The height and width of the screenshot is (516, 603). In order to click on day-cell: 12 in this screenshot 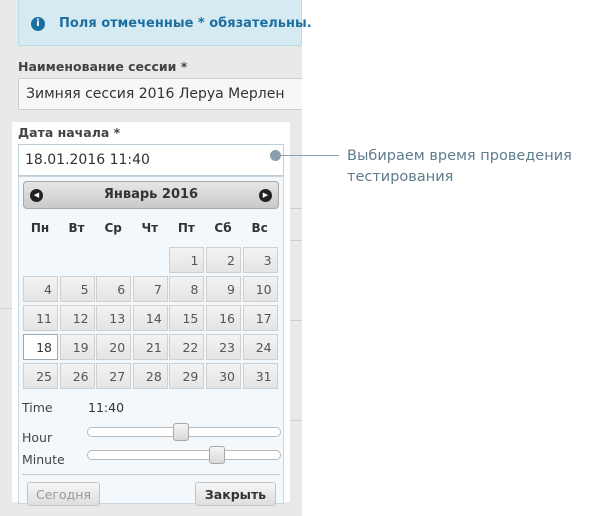, I will do `click(77, 318)`.